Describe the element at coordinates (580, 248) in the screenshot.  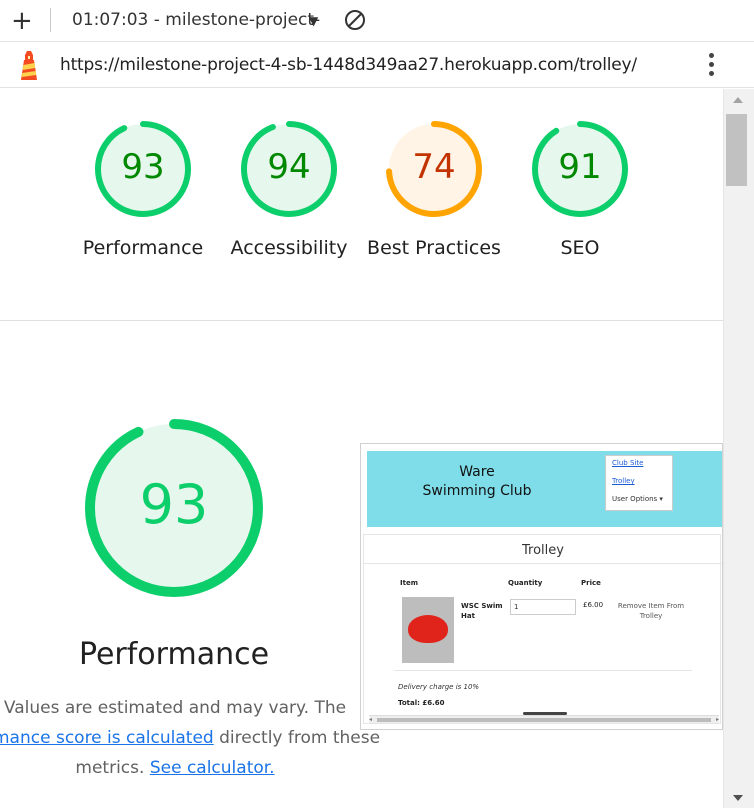
I see `seo-label: SEO` at that location.